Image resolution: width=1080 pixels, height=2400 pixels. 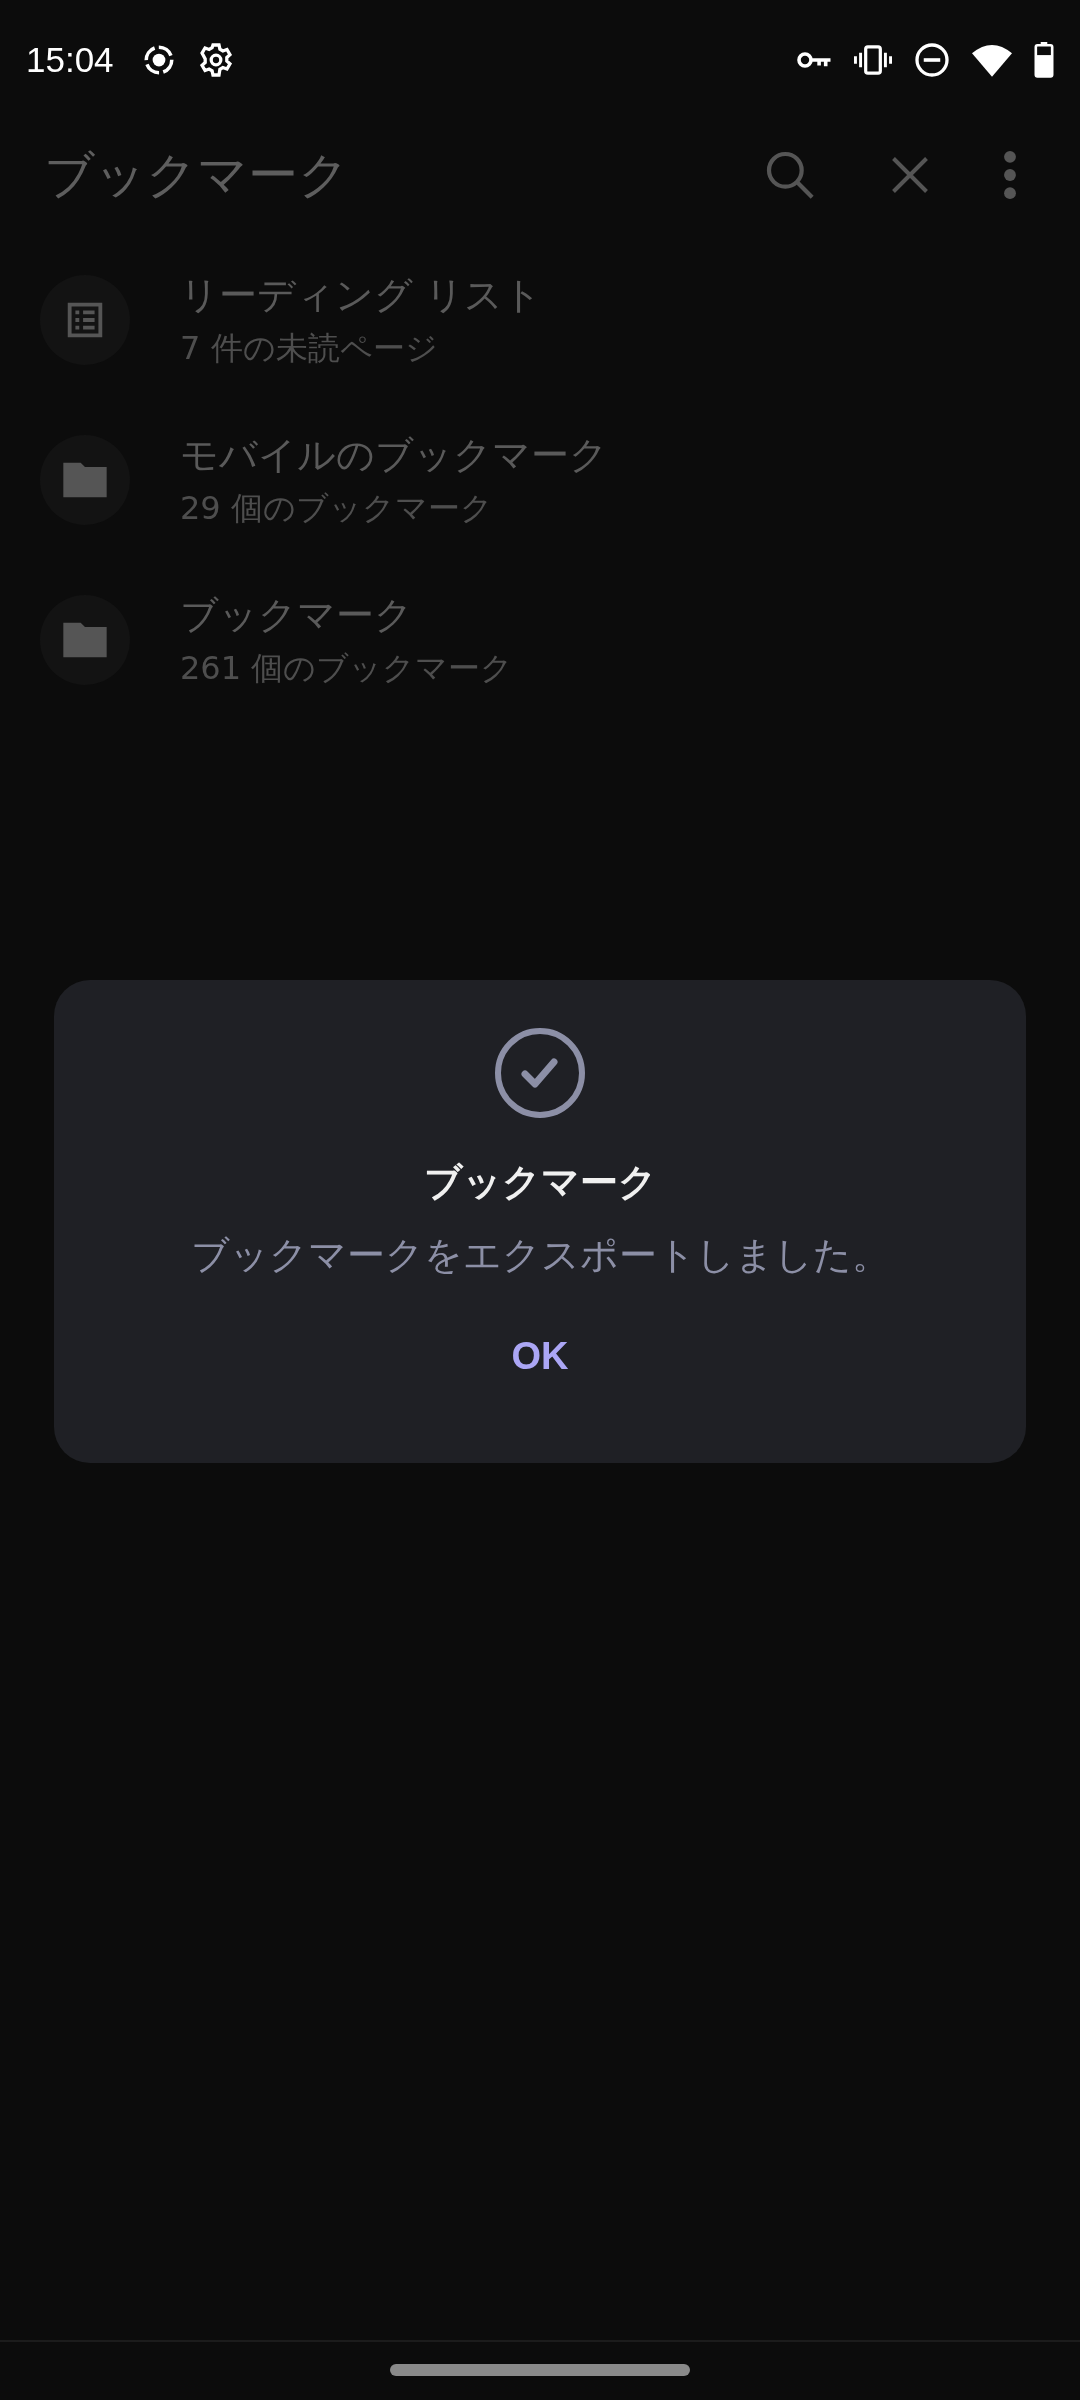 I want to click on vibrate-icon, so click(x=873, y=60).